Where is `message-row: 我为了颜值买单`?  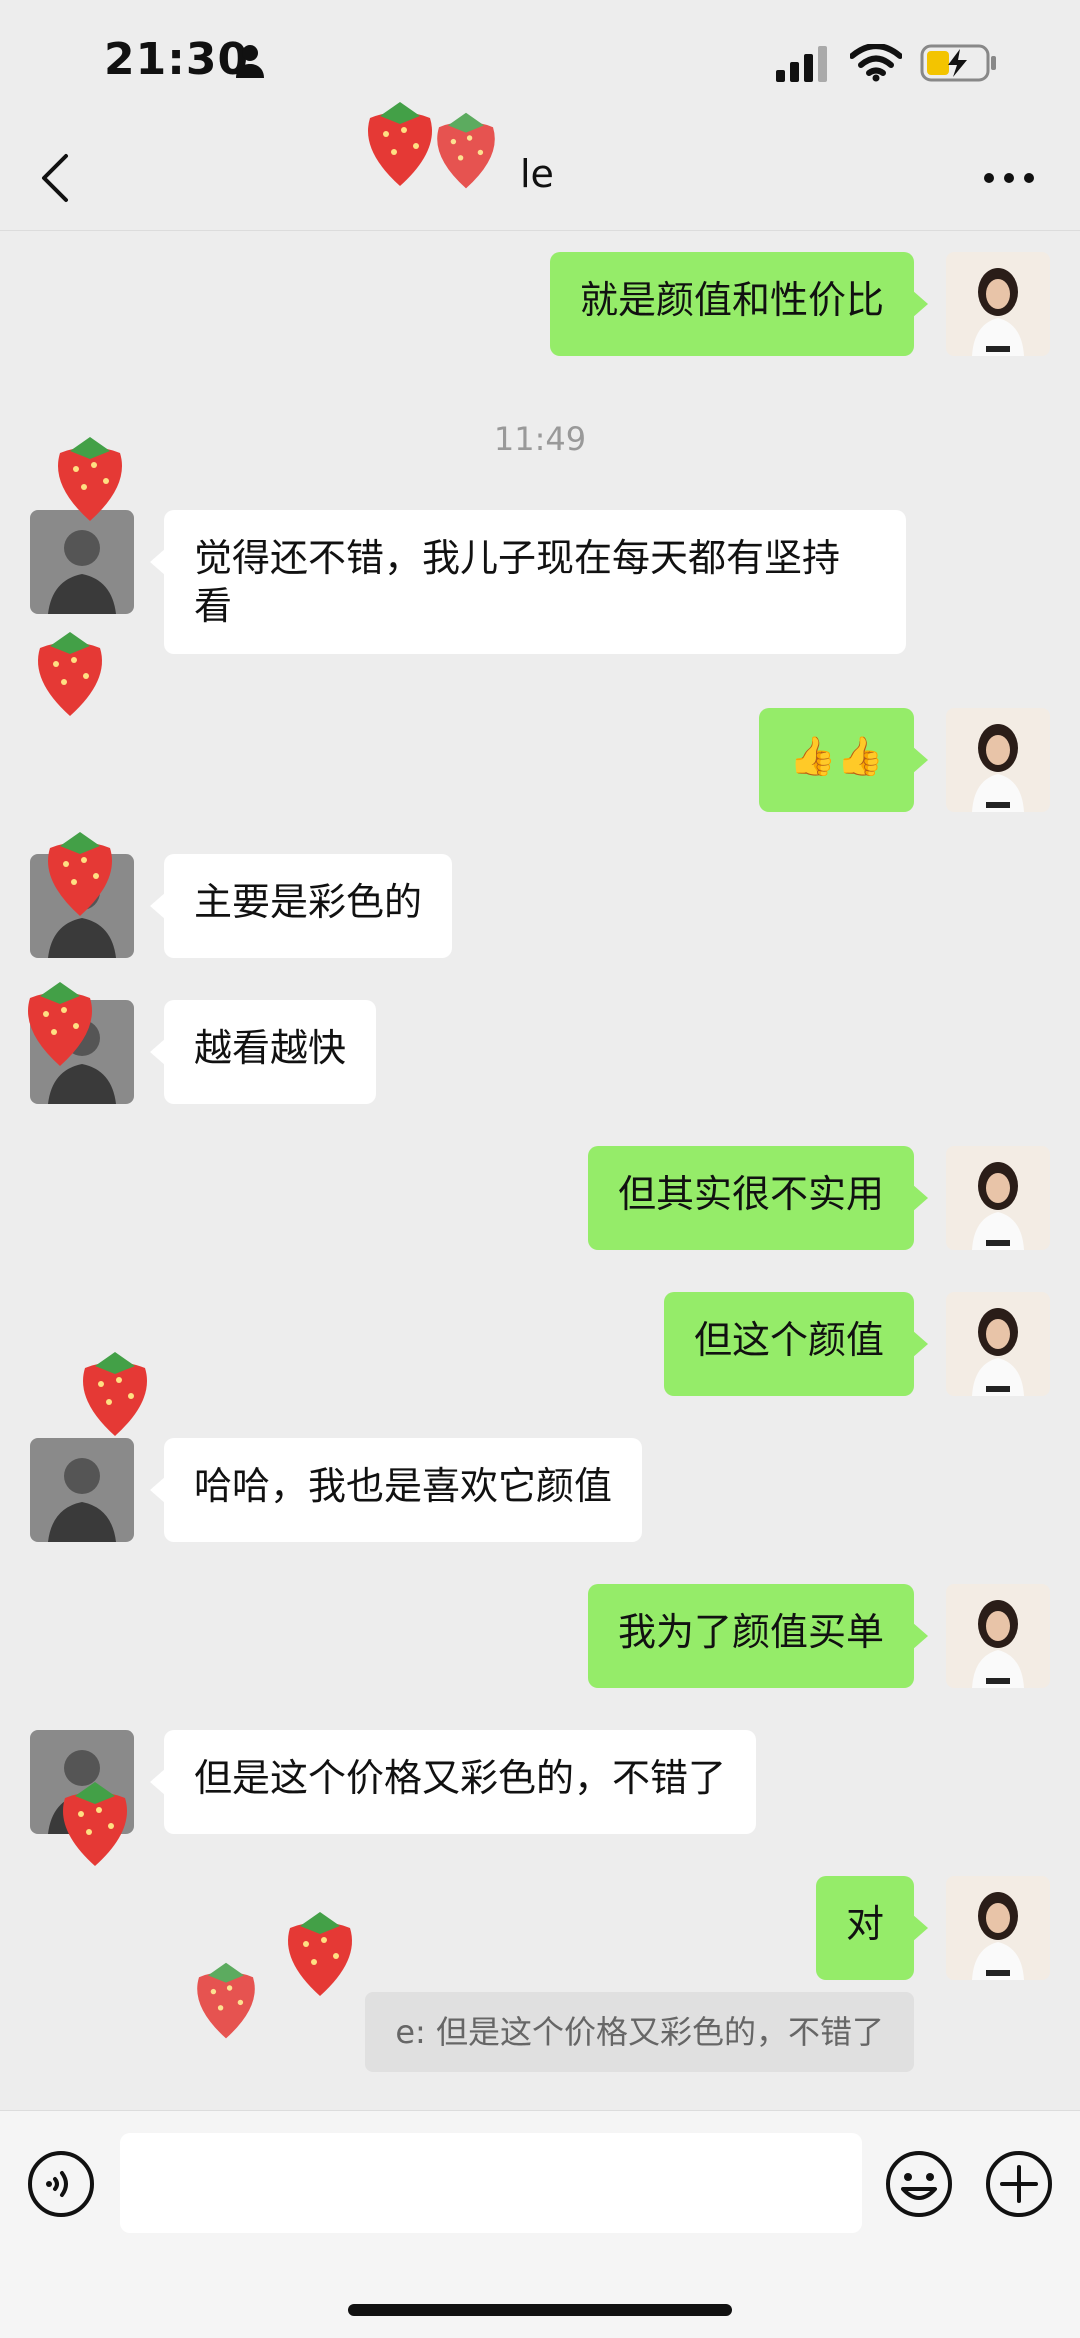
message-row: 我为了颜值买单 is located at coordinates (540, 1636).